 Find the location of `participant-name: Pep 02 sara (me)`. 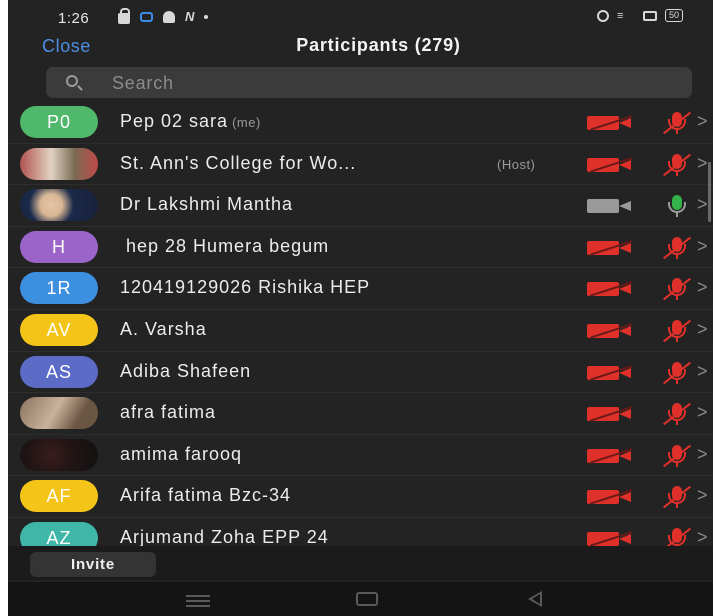

participant-name: Pep 02 sara (me) is located at coordinates (190, 121).